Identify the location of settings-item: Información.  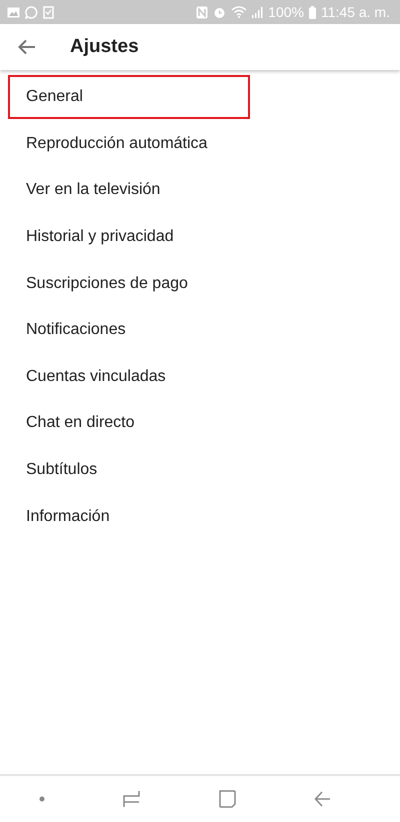
(68, 516).